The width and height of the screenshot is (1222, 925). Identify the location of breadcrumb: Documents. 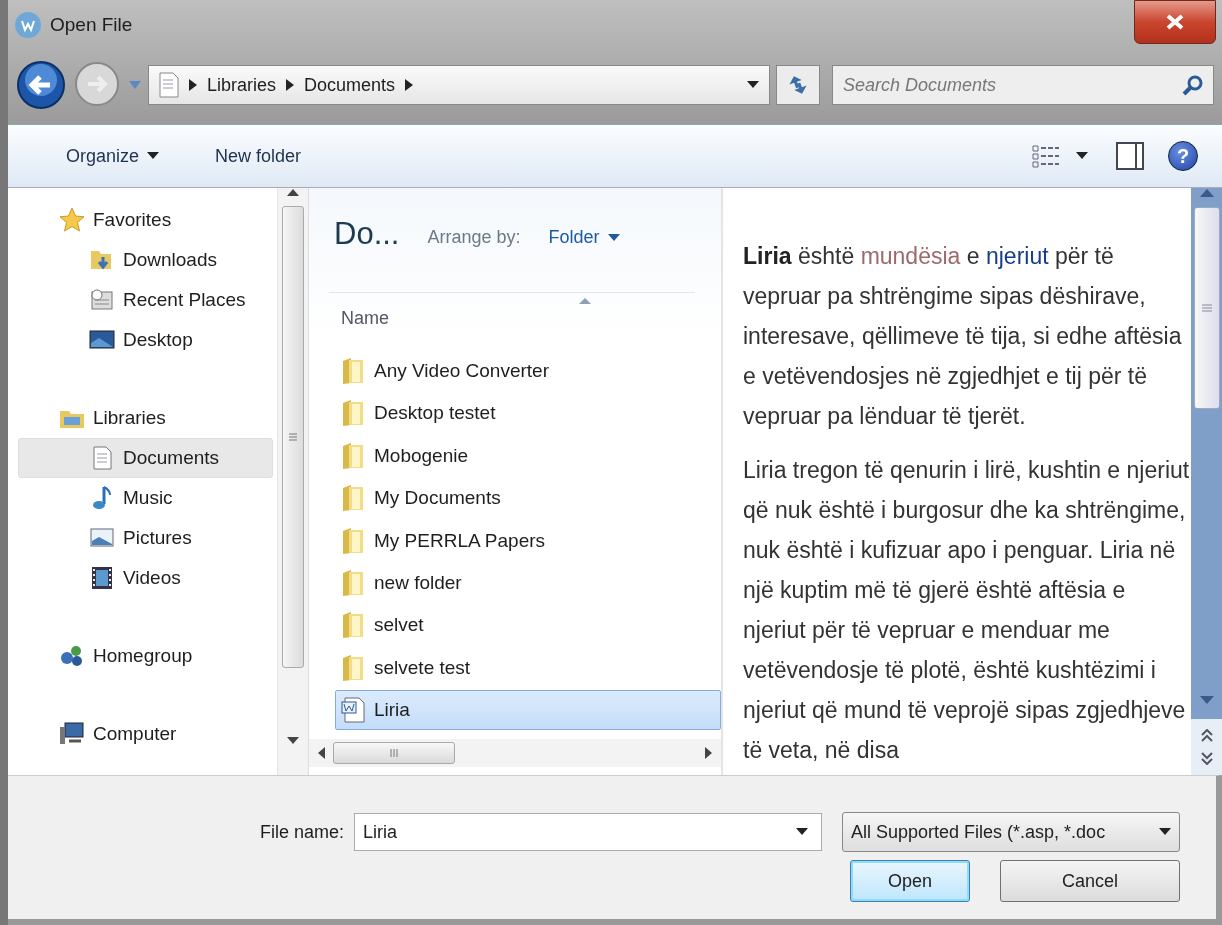
(350, 85).